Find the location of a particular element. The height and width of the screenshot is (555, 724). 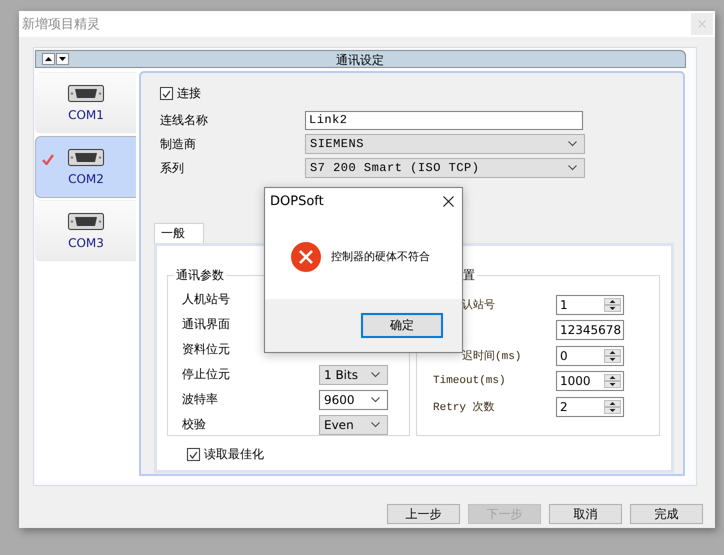

dropdown: SIEMENS is located at coordinates (445, 144).